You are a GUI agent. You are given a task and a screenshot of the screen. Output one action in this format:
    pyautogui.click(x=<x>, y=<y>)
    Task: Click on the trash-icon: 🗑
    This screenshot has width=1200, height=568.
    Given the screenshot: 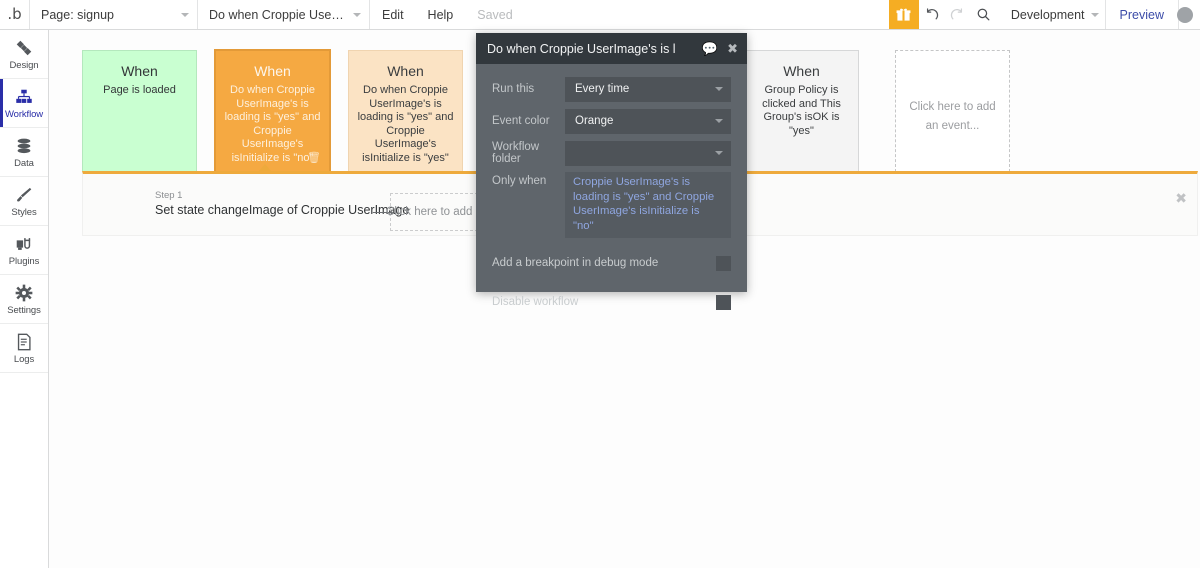 What is the action you would take?
    pyautogui.click(x=314, y=157)
    